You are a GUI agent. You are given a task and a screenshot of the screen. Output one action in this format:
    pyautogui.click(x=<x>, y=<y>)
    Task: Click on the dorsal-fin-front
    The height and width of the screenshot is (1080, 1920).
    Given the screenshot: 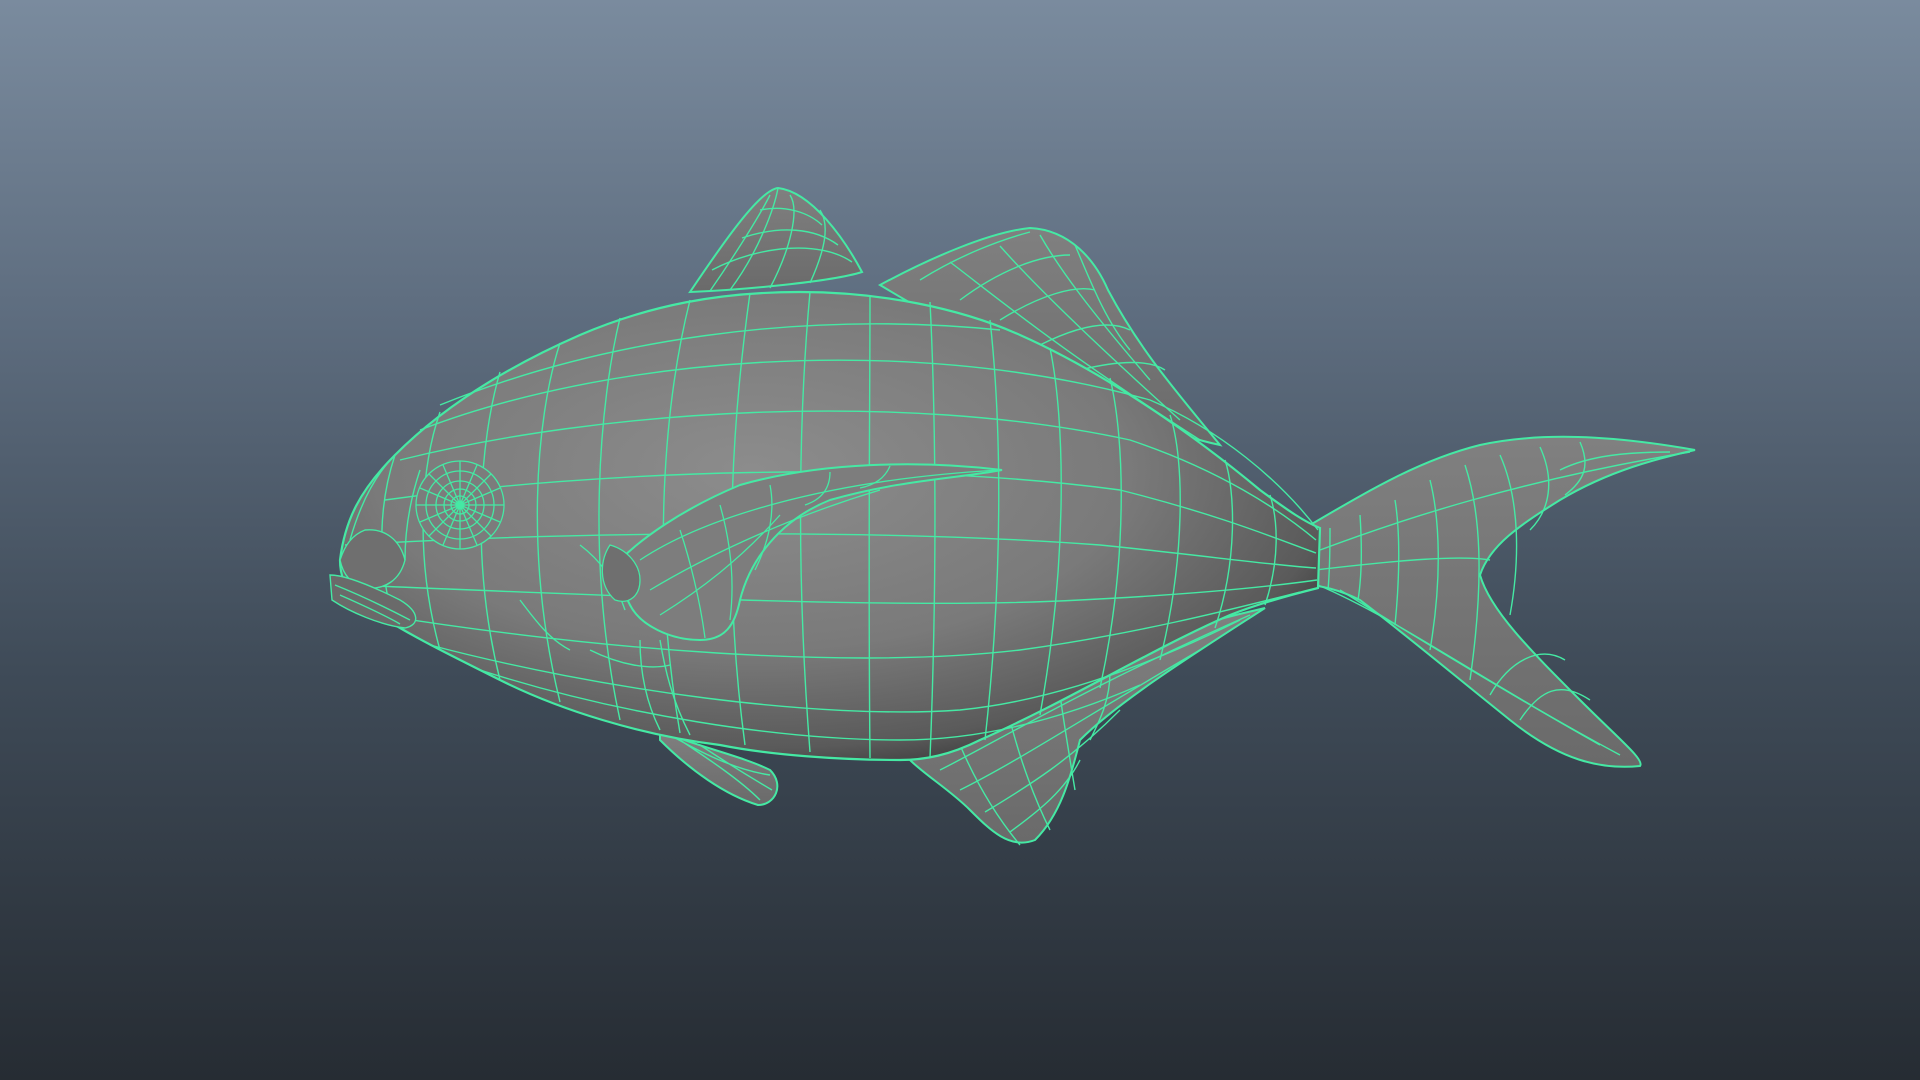 What is the action you would take?
    pyautogui.click(x=776, y=240)
    